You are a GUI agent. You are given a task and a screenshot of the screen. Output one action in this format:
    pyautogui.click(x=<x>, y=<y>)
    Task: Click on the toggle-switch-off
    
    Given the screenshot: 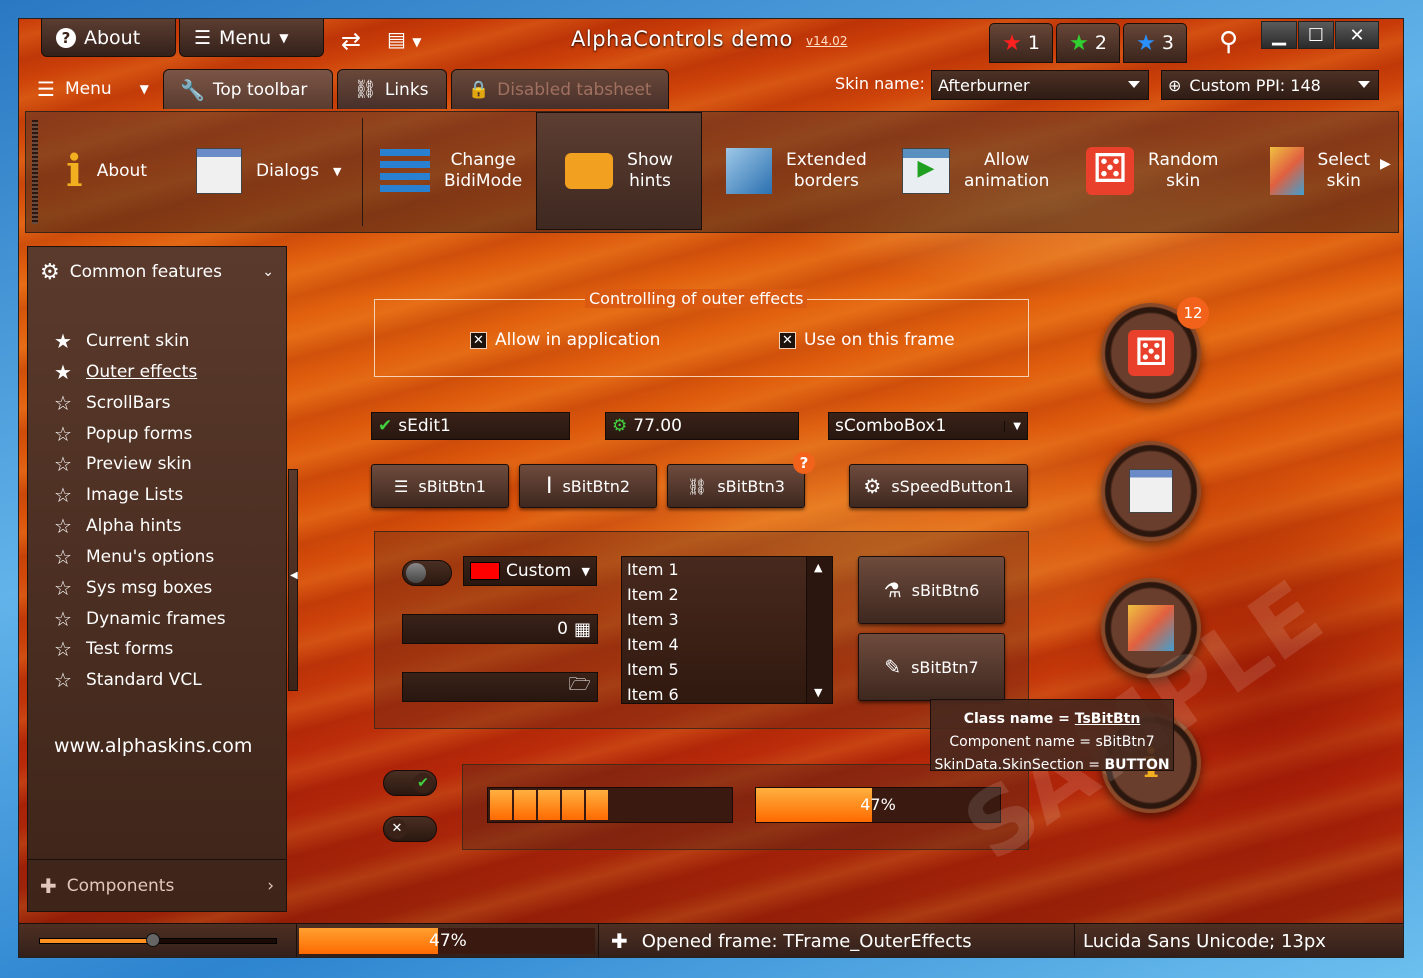 What is the action you would take?
    pyautogui.click(x=427, y=573)
    